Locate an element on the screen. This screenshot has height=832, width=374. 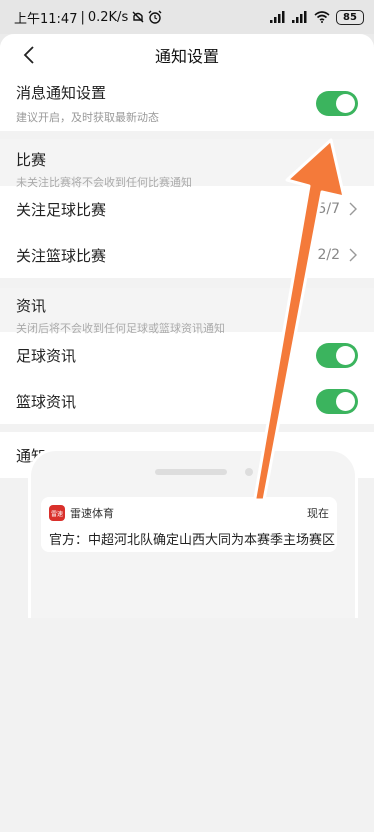
battery-icon: 85 is located at coordinates (350, 17).